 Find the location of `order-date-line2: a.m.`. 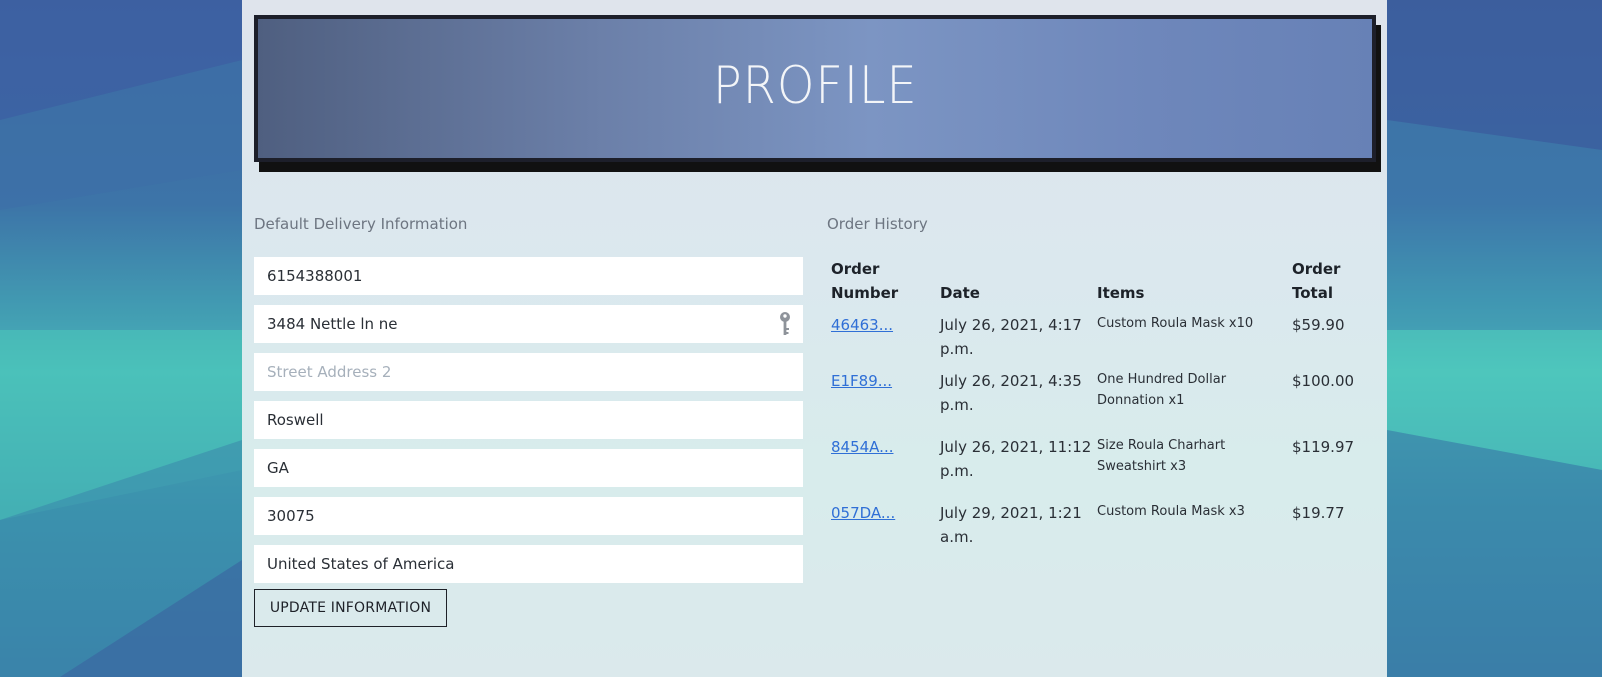

order-date-line2: a.m. is located at coordinates (957, 537).